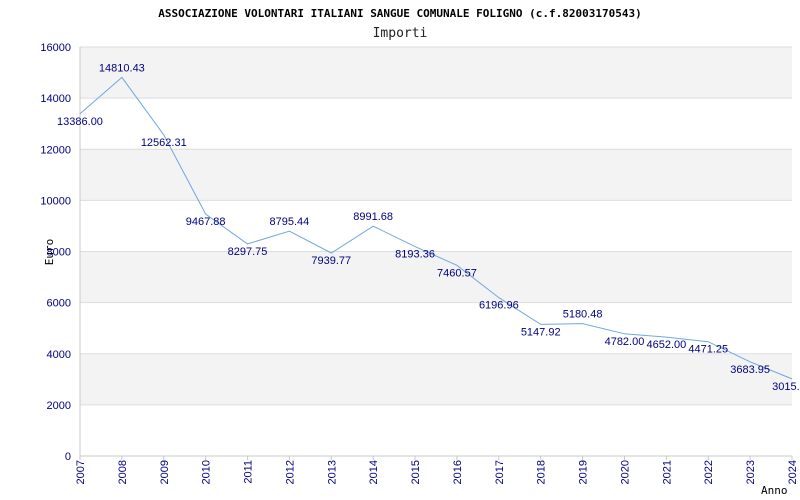  I want to click on data-label: 3683.95, so click(750, 370).